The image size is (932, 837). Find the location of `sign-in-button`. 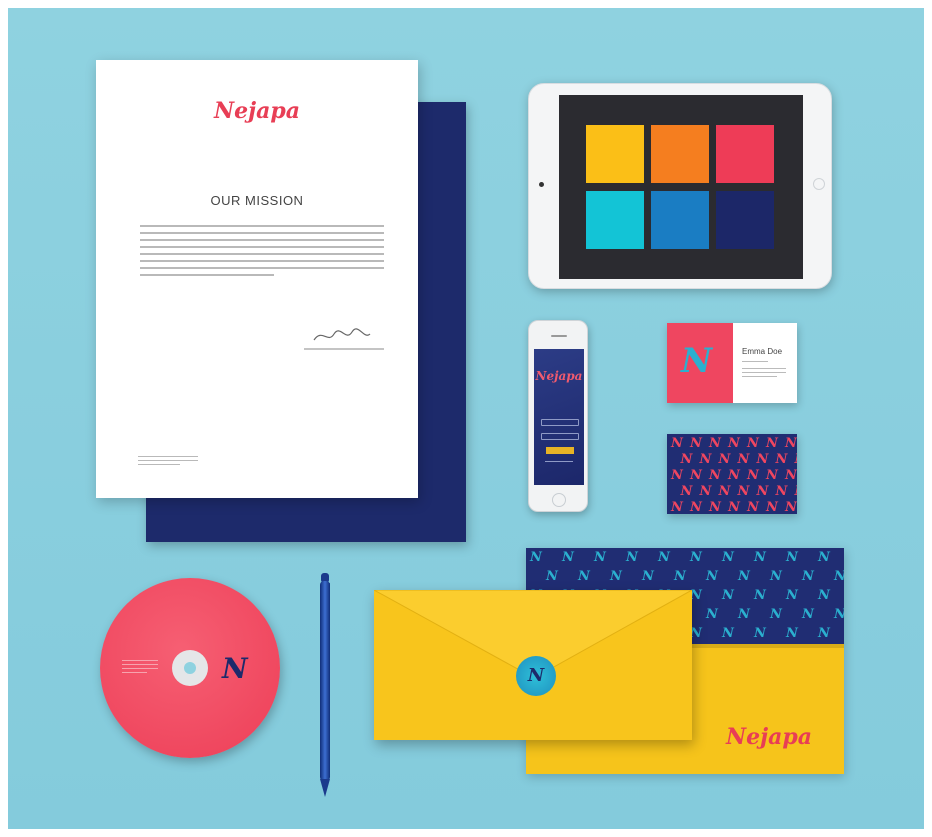

sign-in-button is located at coordinates (560, 450).